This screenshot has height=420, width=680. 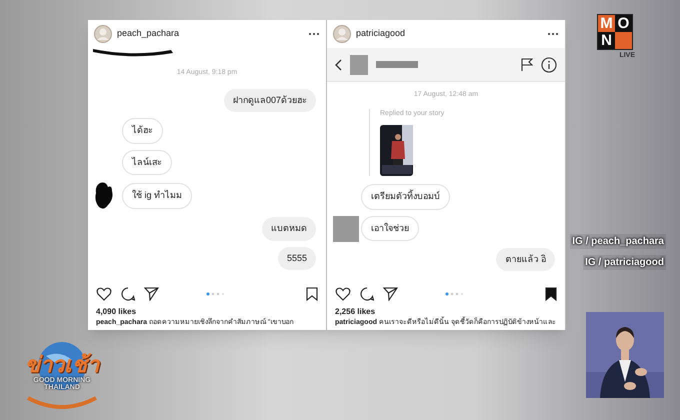 What do you see at coordinates (157, 196) in the screenshot?
I see `message-bubble: ใช้ ig ทำไมม` at bounding box center [157, 196].